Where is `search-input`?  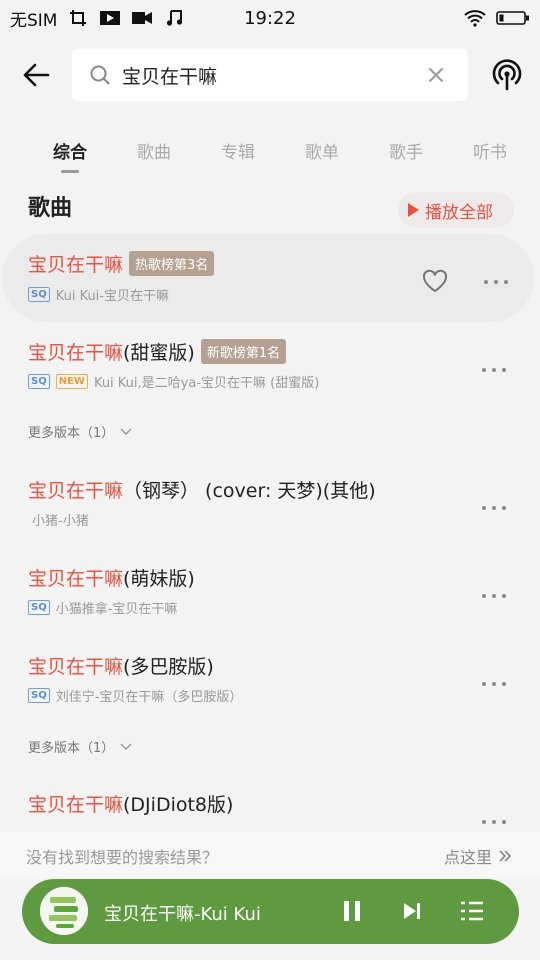 search-input is located at coordinates (267, 75).